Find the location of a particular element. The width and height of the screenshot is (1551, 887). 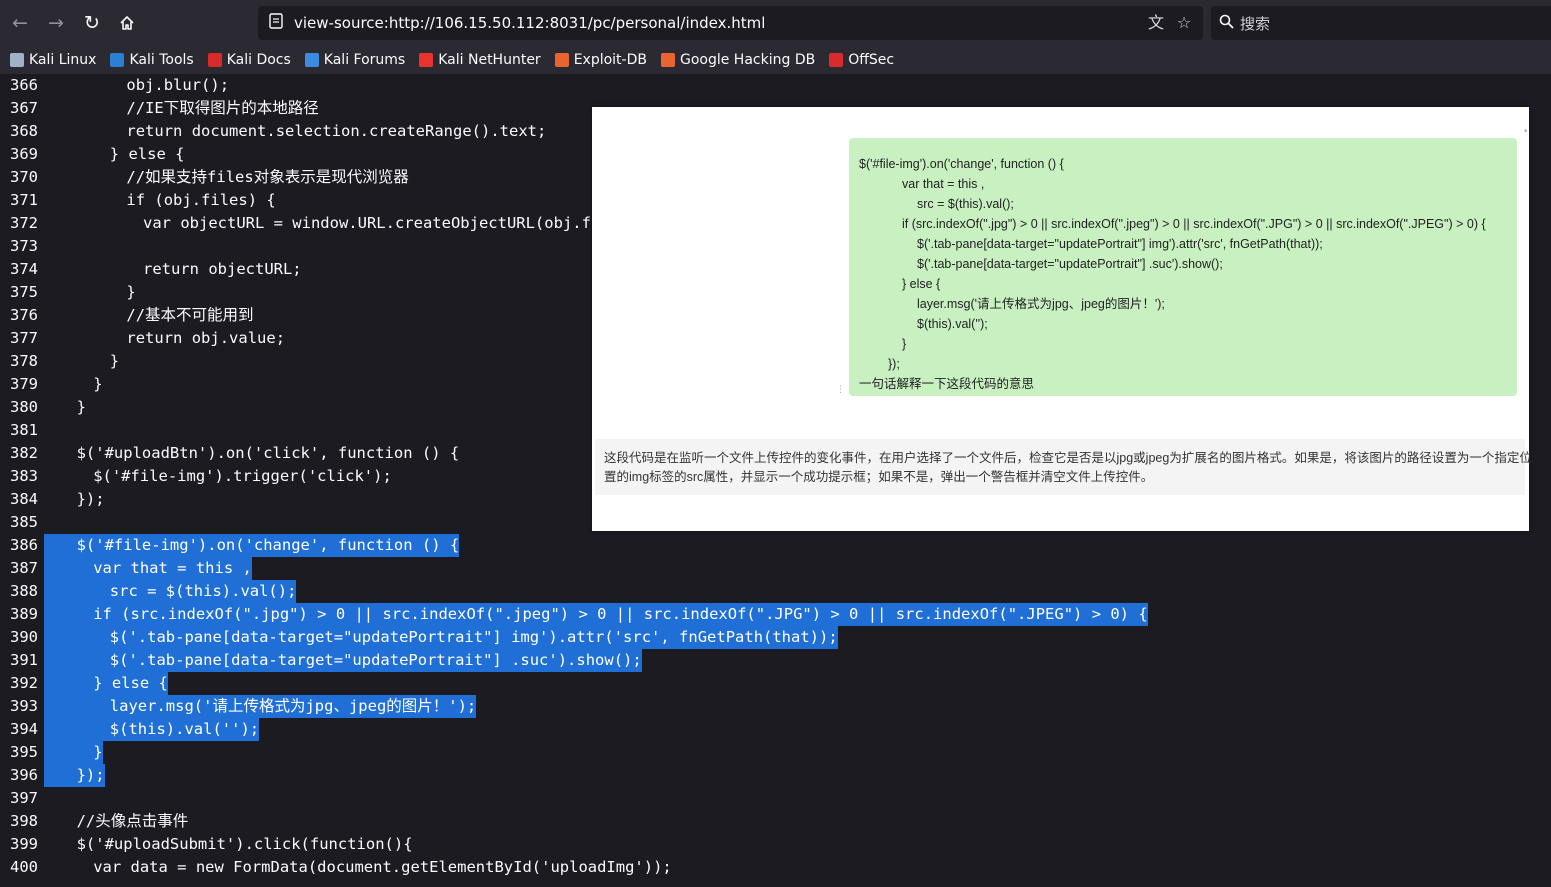

question-code-line: var that = this , is located at coordinates (943, 184).